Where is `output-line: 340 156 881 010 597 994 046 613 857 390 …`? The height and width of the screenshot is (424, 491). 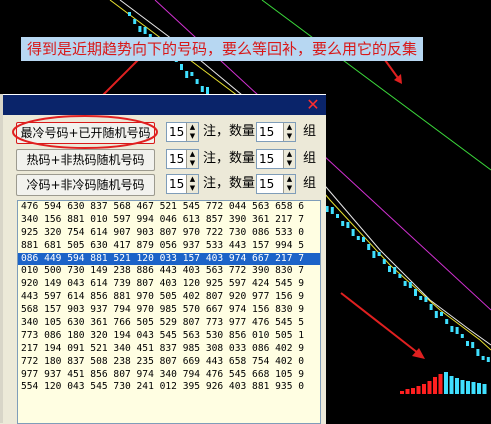
output-line: 340 156 881 010 597 994 046 613 857 390 … is located at coordinates (163, 219).